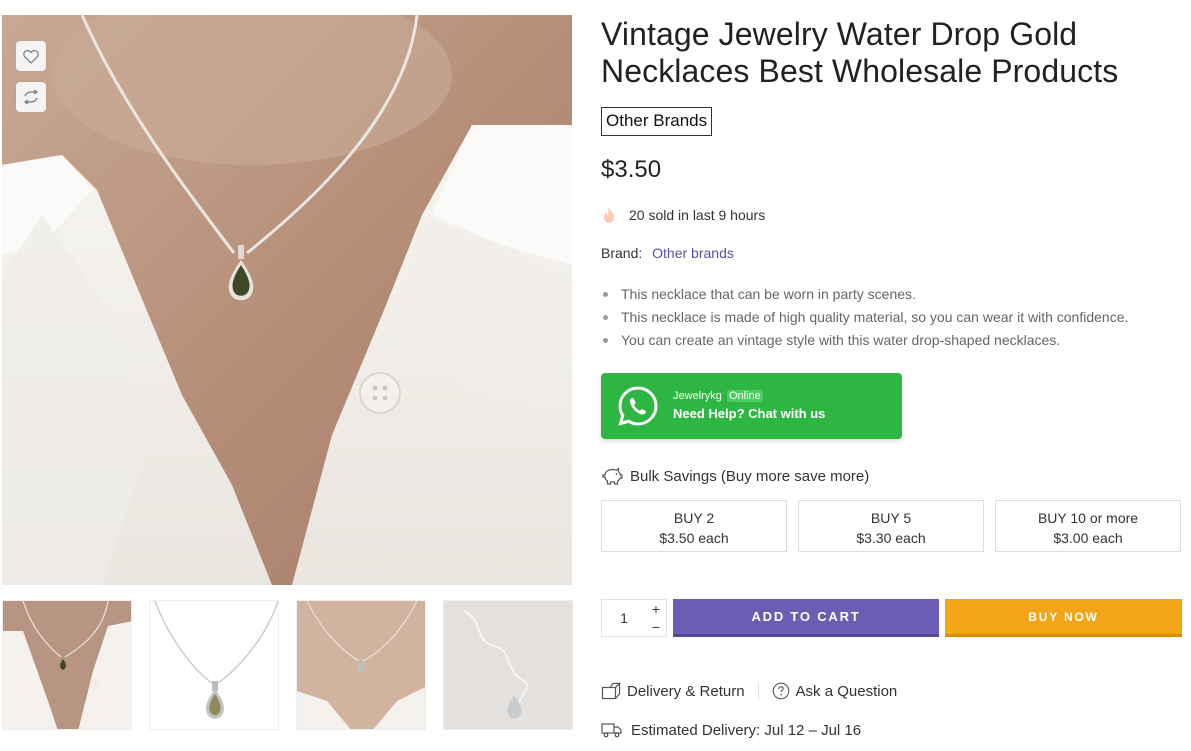  I want to click on bulk-savings-title: Bulk Savings (Buy more save more), so click(893, 476).